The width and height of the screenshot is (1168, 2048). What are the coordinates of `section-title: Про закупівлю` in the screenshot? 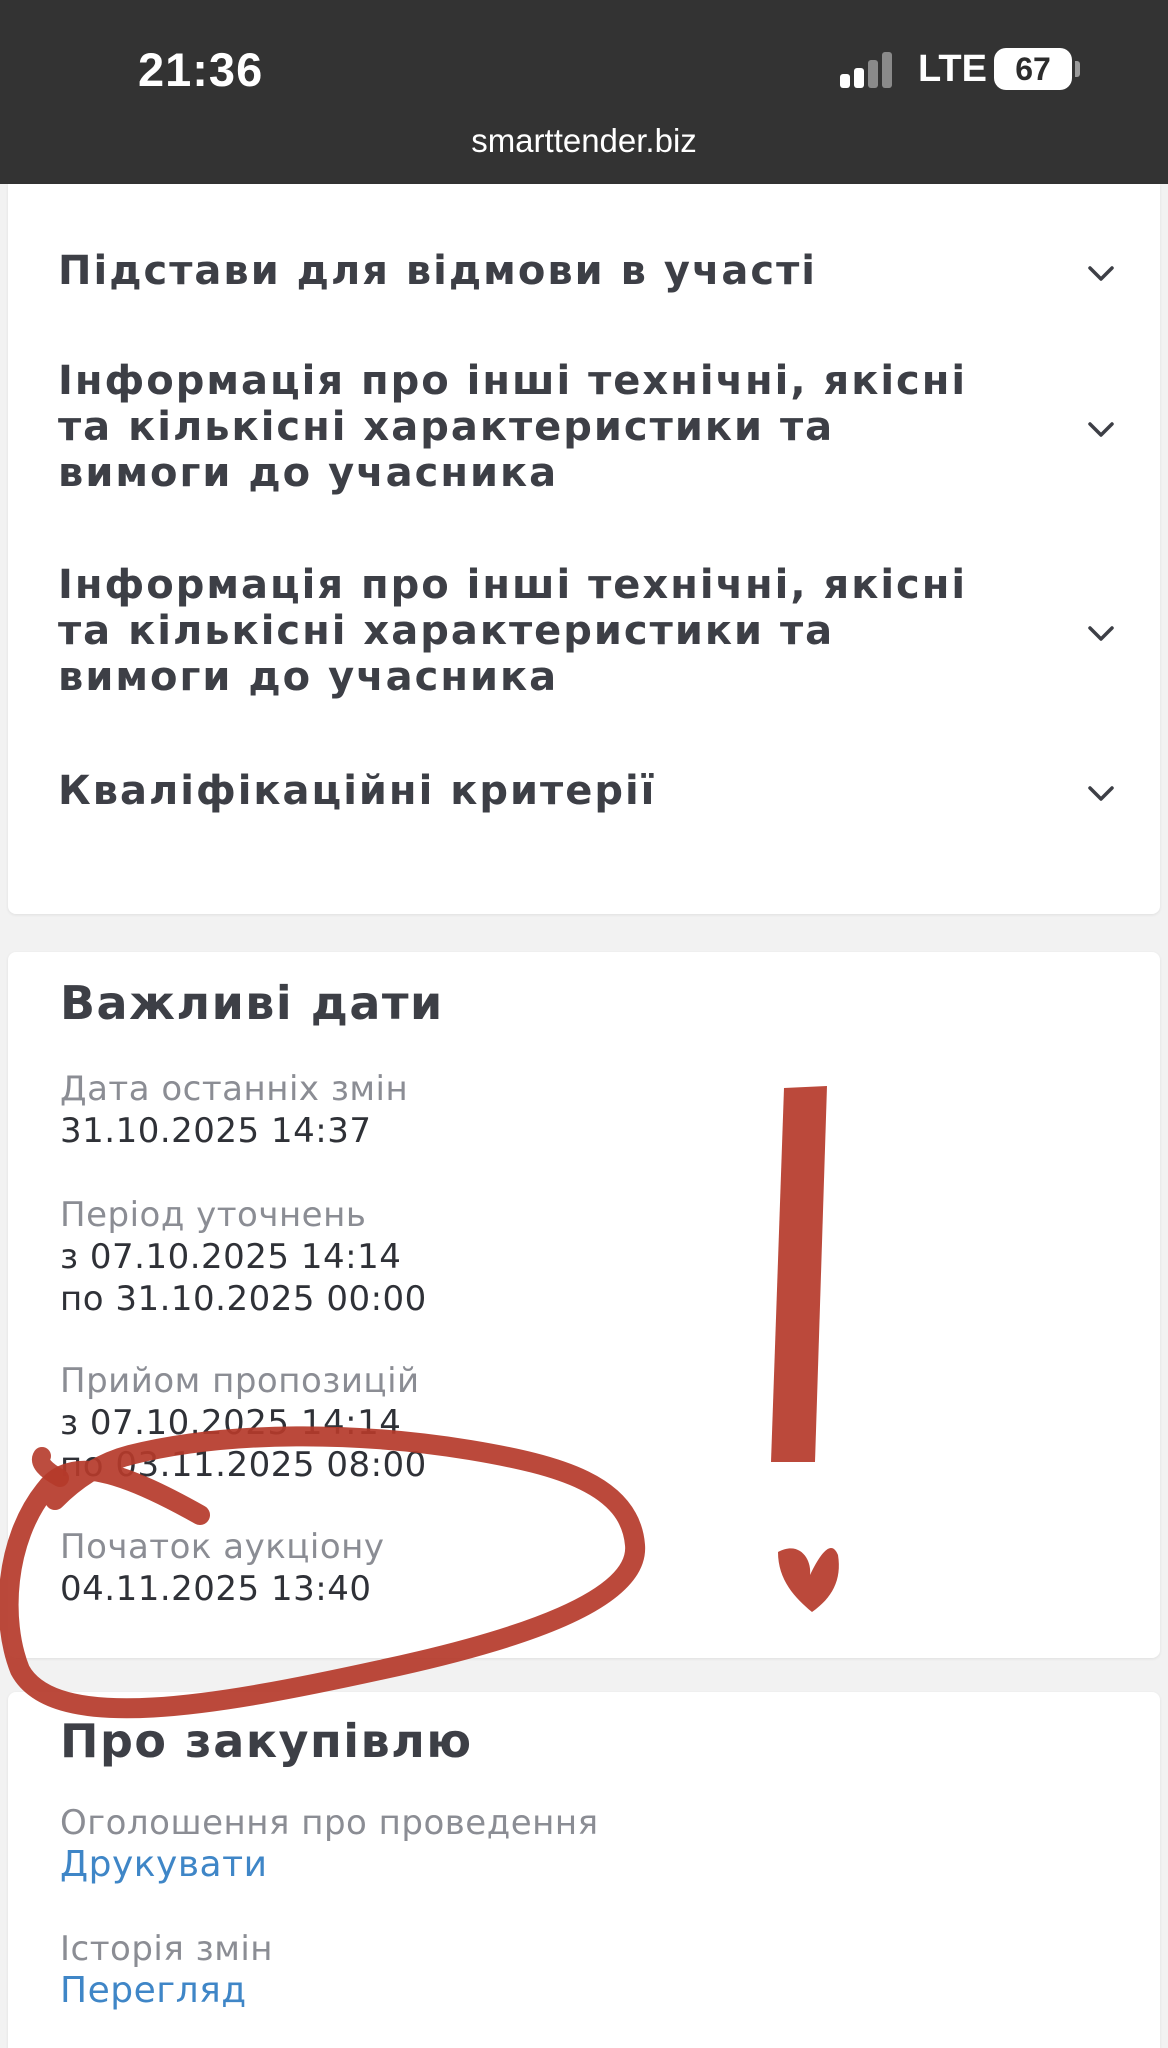 It's located at (266, 1741).